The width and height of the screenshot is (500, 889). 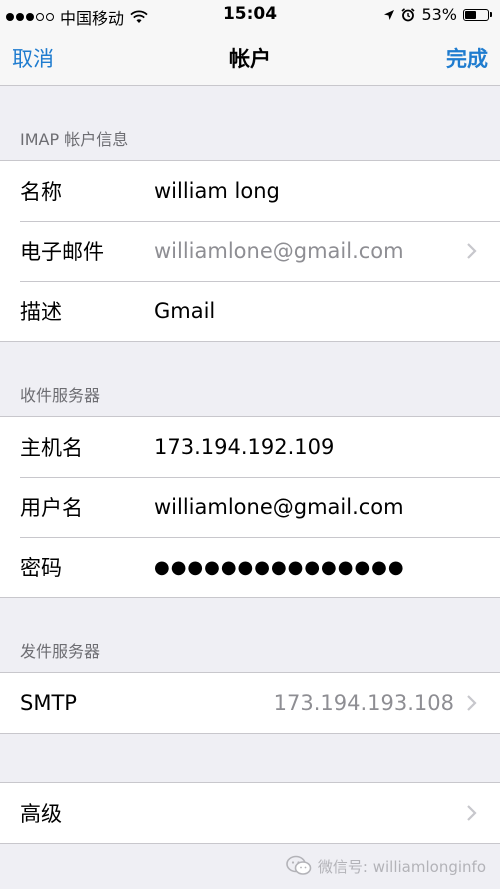 What do you see at coordinates (244, 447) in the screenshot?
I see `hostname-field: 173.194.192.109` at bounding box center [244, 447].